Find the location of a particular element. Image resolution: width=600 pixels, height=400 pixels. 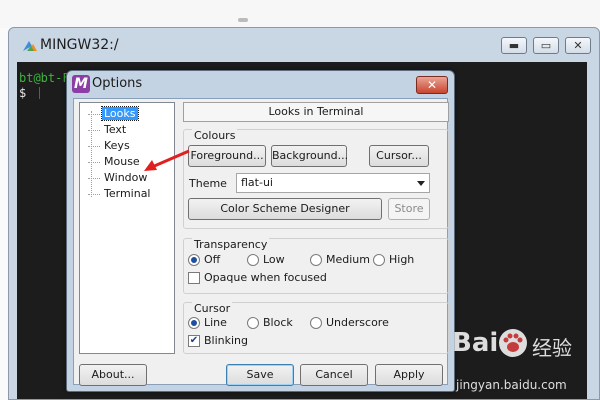

theme-select-value: flat-ui is located at coordinates (257, 182).